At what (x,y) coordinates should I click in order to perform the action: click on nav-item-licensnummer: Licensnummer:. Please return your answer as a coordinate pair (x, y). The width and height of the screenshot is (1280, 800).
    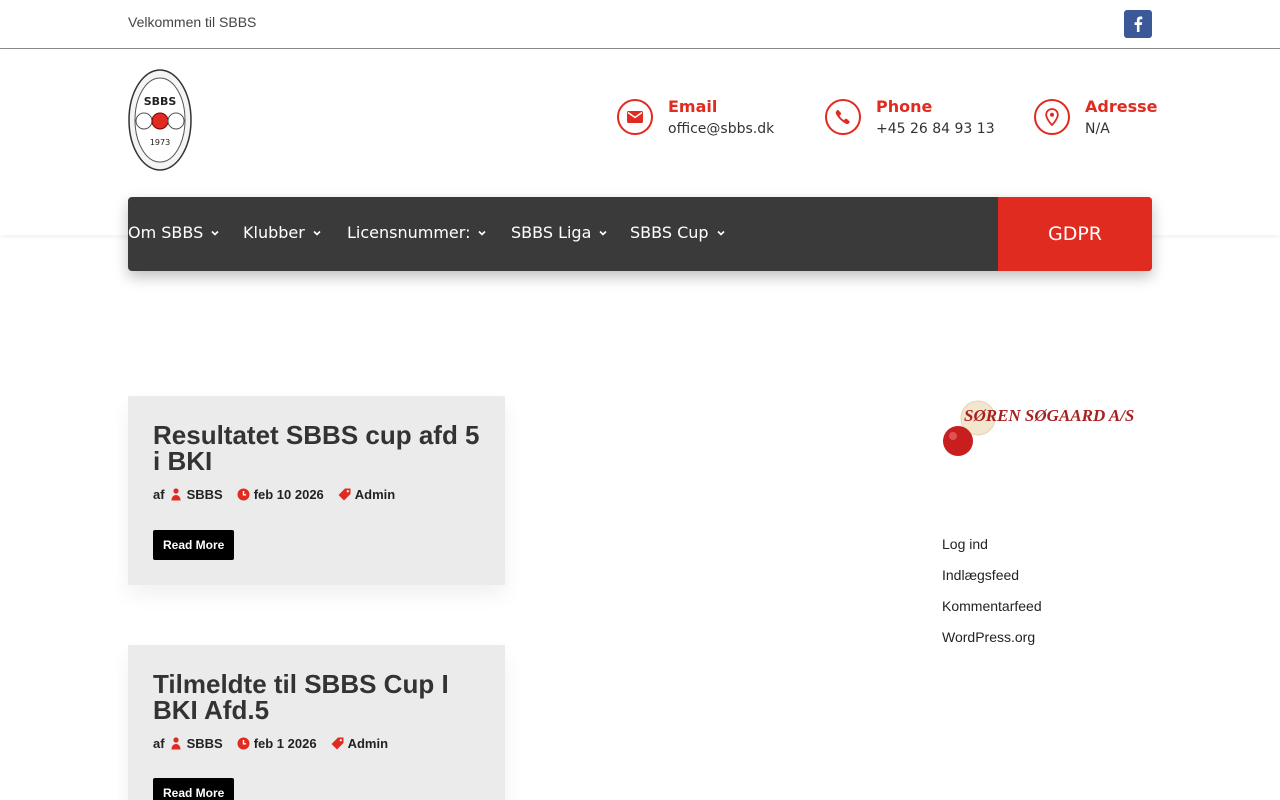
    Looking at the image, I should click on (417, 232).